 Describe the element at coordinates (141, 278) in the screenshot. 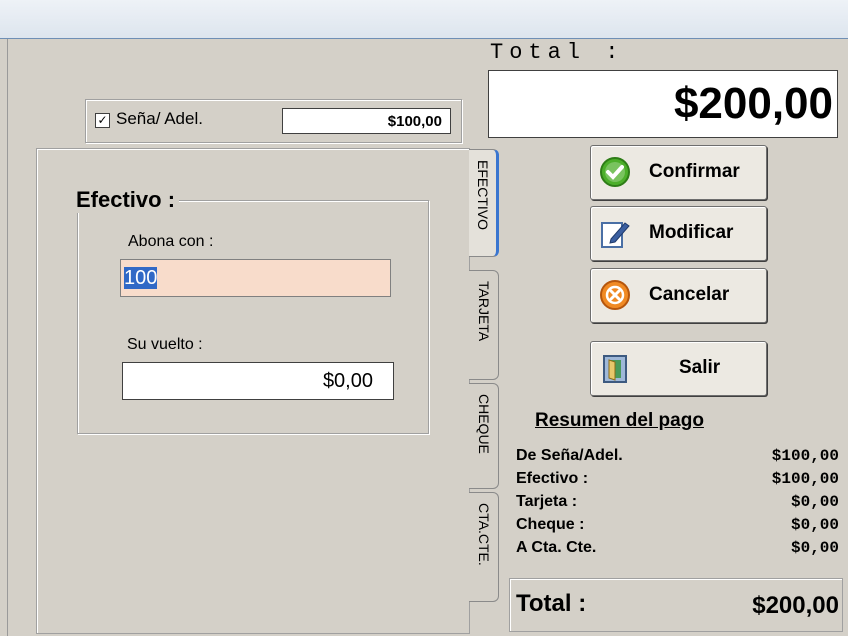

I see `abona-value: 100` at that location.